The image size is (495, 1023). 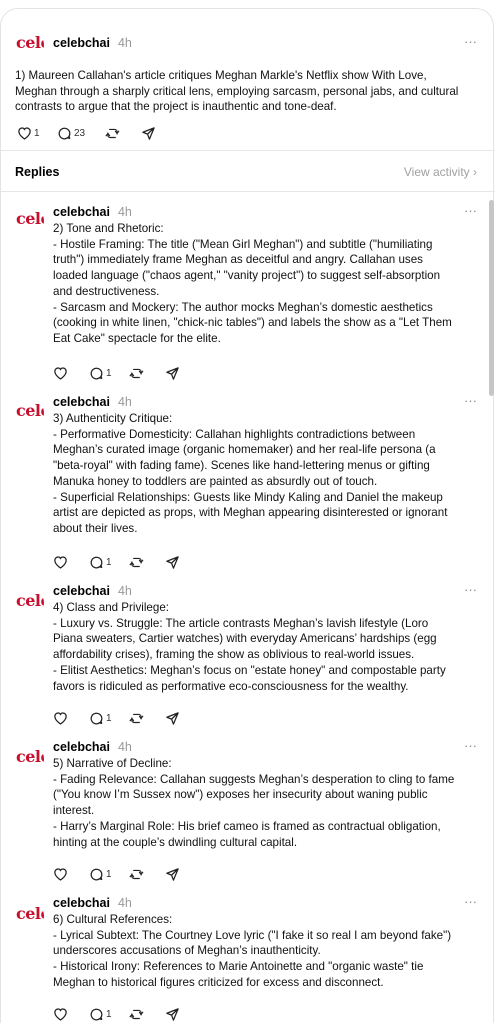 I want to click on like-button: 1, so click(x=37, y=133).